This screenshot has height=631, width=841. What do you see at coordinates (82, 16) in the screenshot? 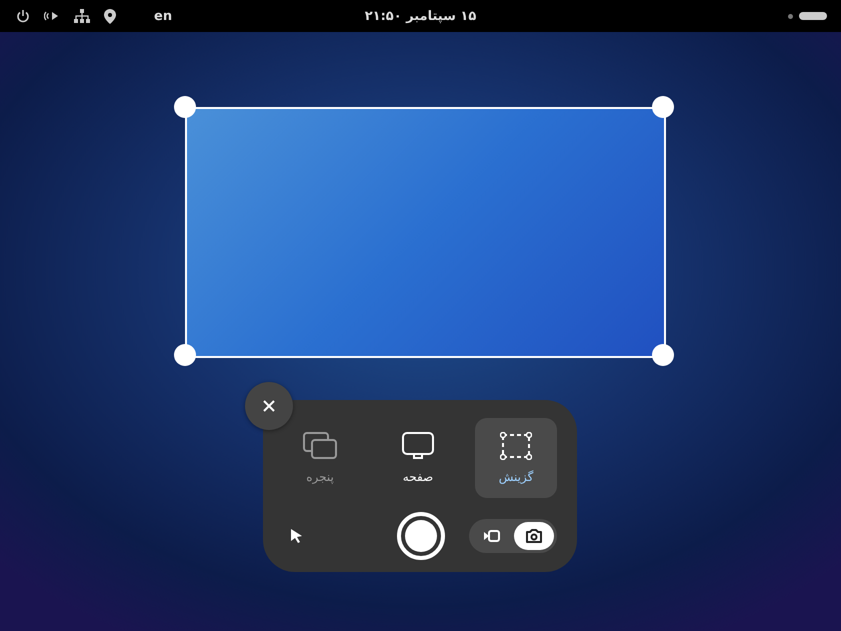
I see `network-icon` at bounding box center [82, 16].